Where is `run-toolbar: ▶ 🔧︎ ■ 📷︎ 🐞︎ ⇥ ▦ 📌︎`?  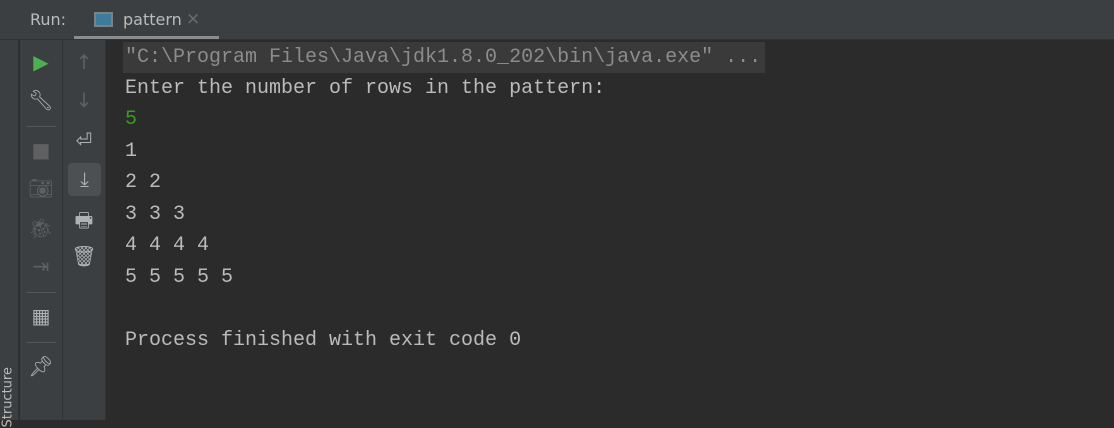
run-toolbar: ▶ 🔧︎ ■ 📷︎ 🐞︎ ⇥ ▦ 📌︎ is located at coordinates (41, 230).